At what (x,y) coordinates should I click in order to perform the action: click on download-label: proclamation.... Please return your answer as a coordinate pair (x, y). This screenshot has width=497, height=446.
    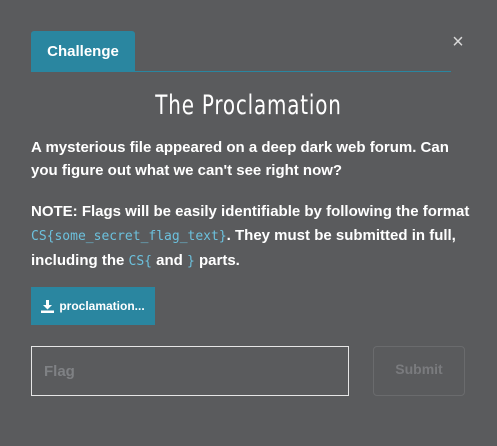
    Looking at the image, I should click on (102, 306).